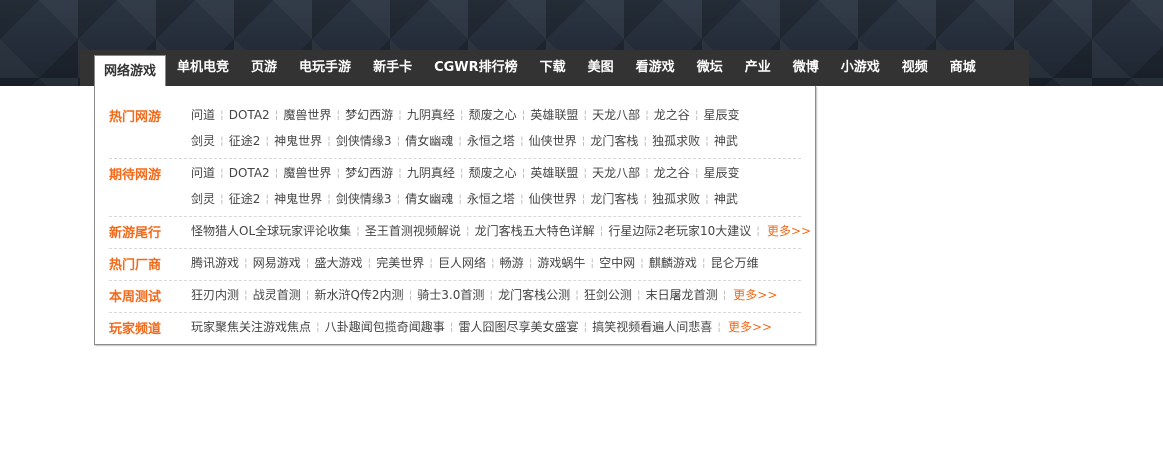  What do you see at coordinates (392, 68) in the screenshot?
I see `nav-item-newbie-card: 新手卡` at bounding box center [392, 68].